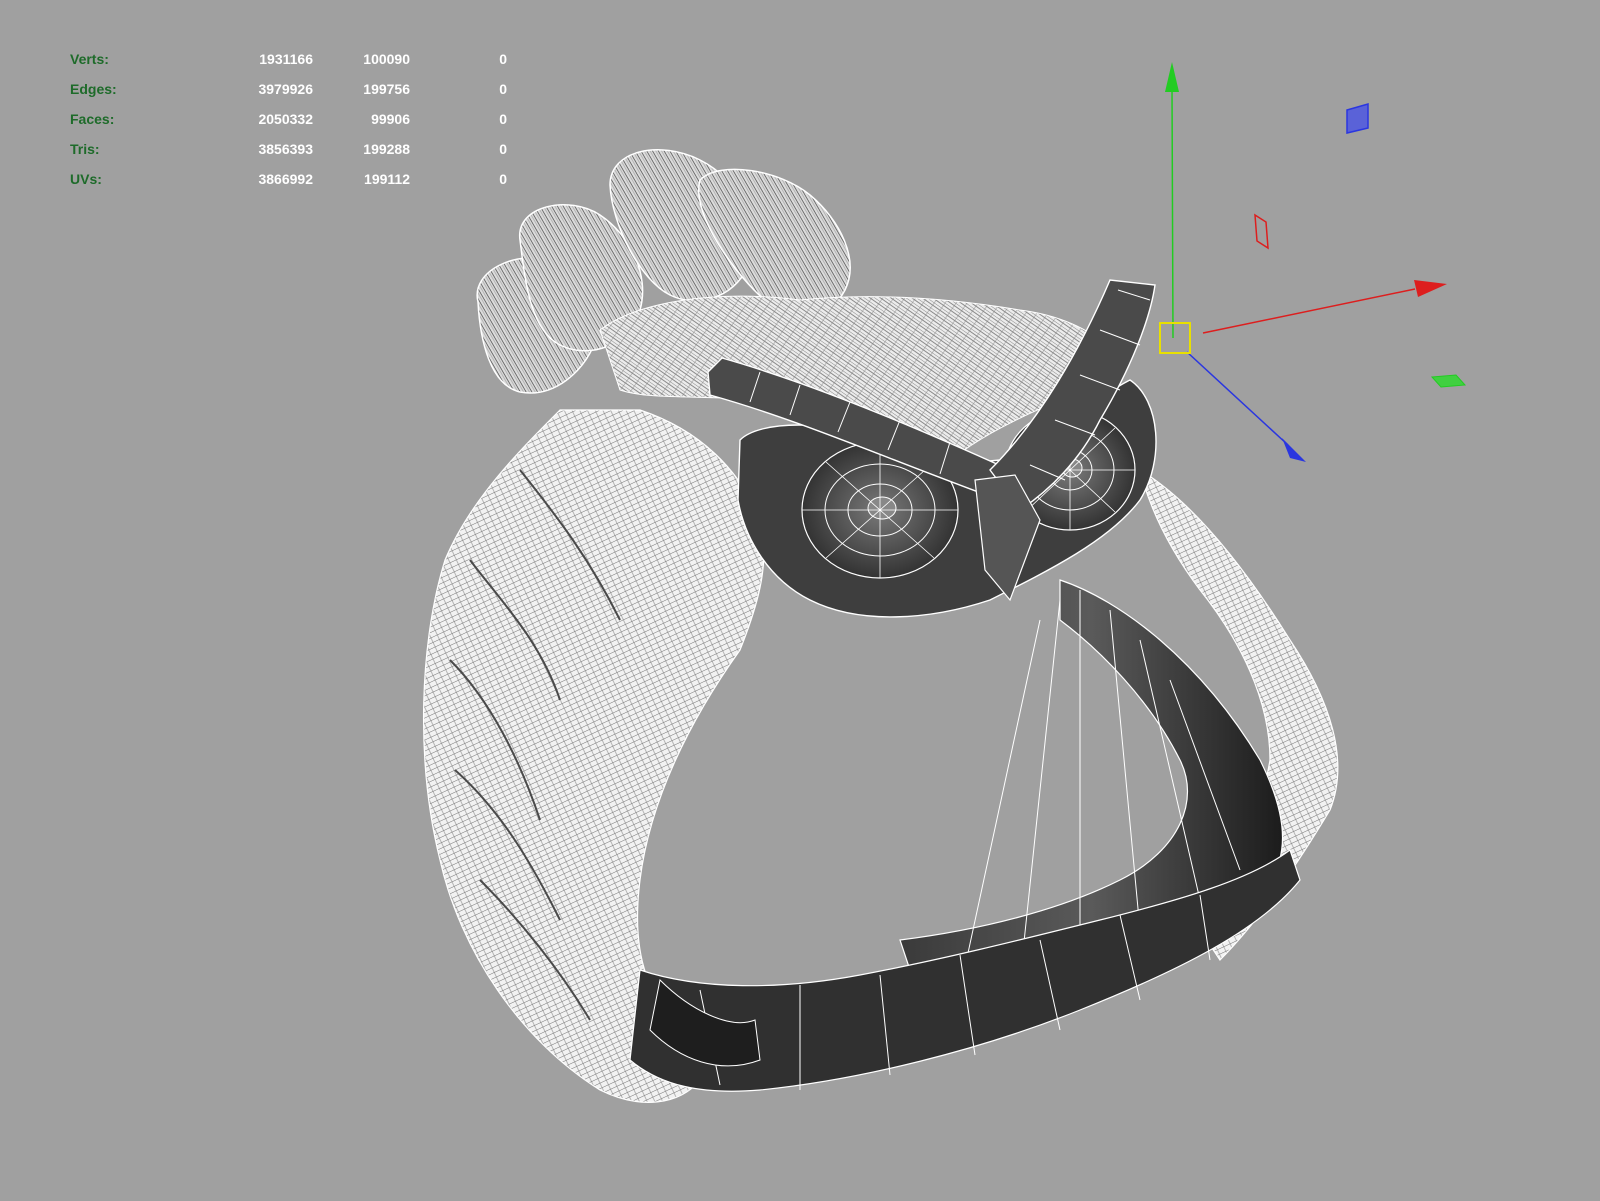 The width and height of the screenshot is (1600, 1201). Describe the element at coordinates (386, 89) in the screenshot. I see `hud-selected-value: 199756` at that location.